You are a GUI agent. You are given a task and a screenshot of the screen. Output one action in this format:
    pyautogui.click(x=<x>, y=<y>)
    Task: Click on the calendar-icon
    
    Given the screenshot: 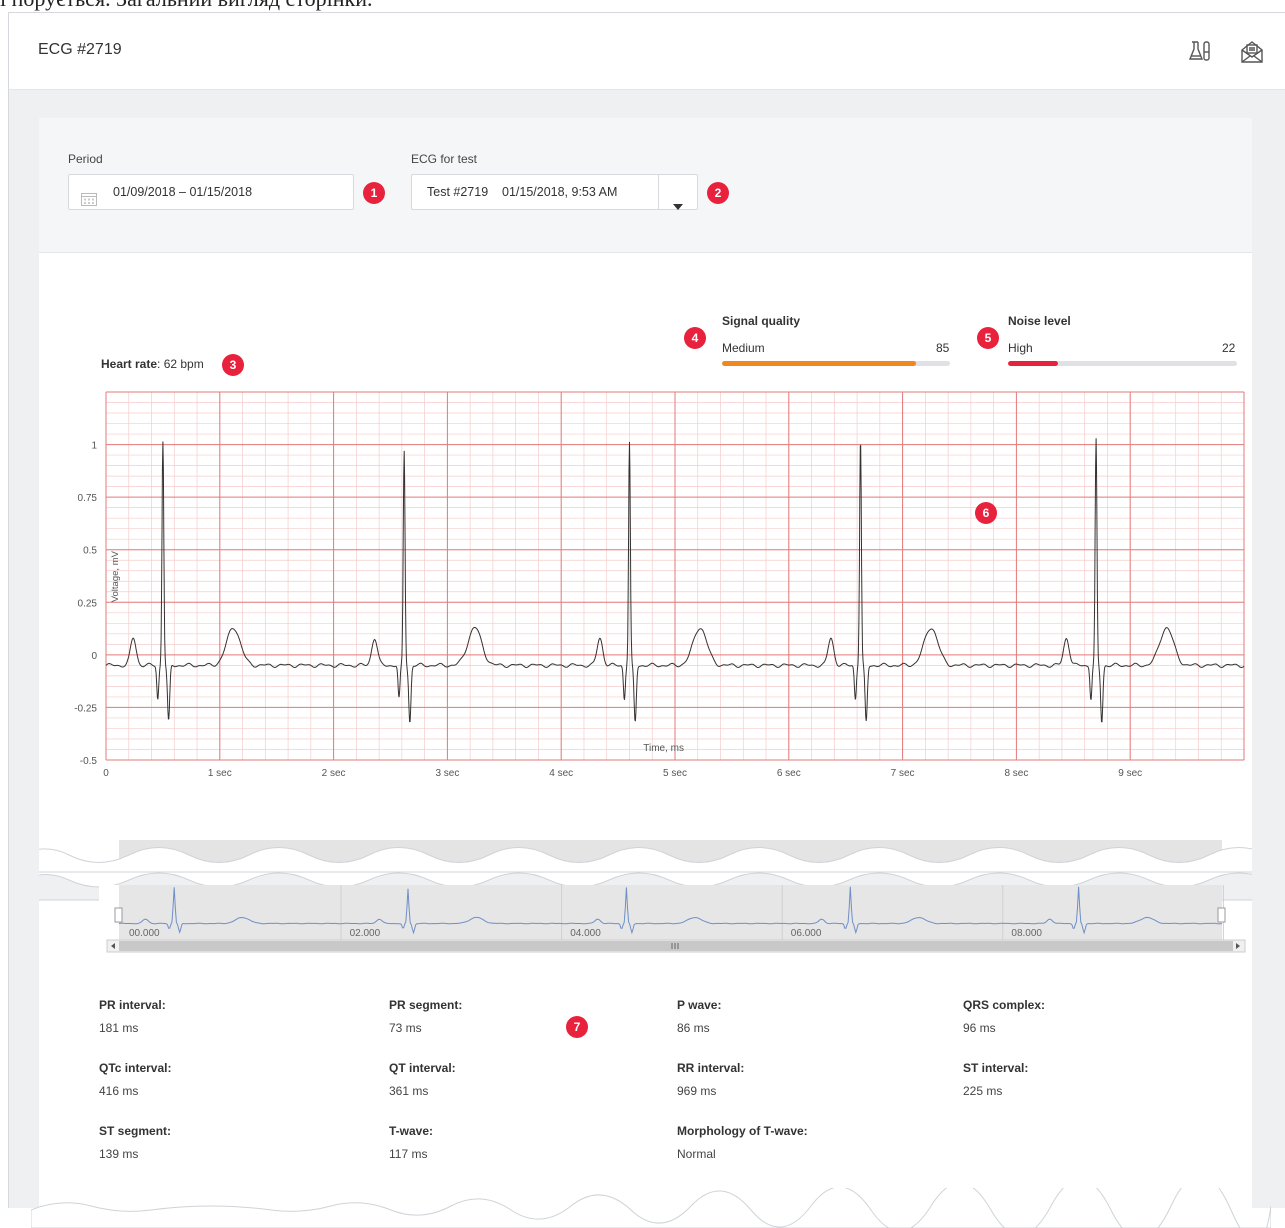 What is the action you would take?
    pyautogui.click(x=89, y=195)
    